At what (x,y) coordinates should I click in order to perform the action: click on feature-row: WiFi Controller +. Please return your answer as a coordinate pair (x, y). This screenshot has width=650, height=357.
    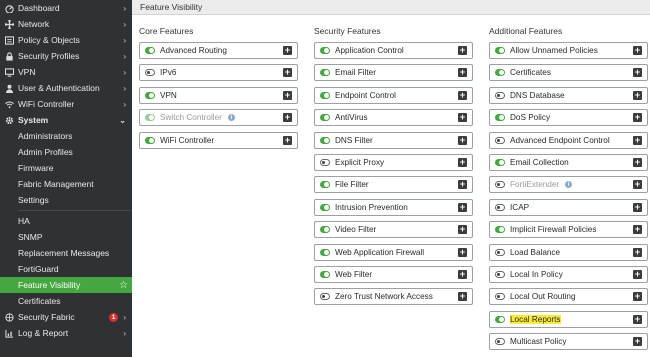
    Looking at the image, I should click on (218, 140).